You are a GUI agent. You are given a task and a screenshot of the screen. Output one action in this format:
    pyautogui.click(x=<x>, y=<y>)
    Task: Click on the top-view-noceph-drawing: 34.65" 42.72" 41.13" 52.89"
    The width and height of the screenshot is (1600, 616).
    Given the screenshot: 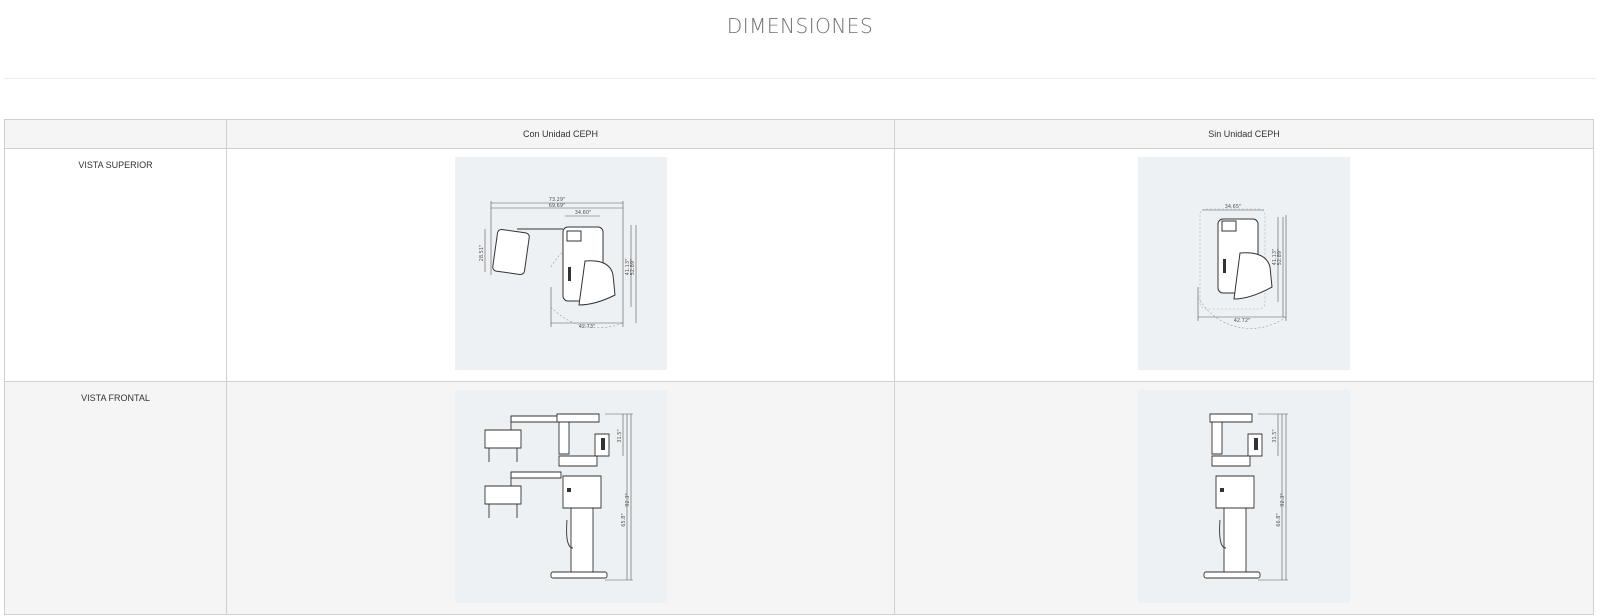 What is the action you would take?
    pyautogui.click(x=1244, y=263)
    